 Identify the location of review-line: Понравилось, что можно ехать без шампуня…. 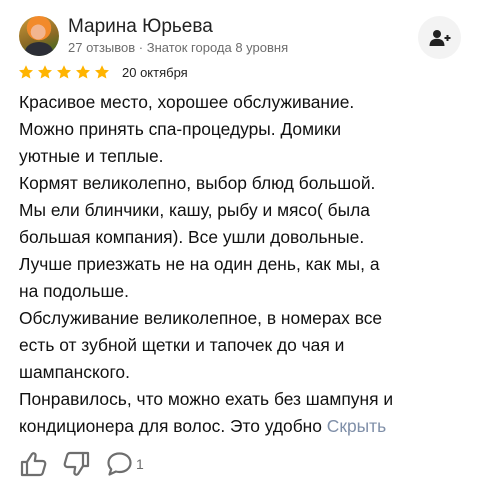
(243, 399).